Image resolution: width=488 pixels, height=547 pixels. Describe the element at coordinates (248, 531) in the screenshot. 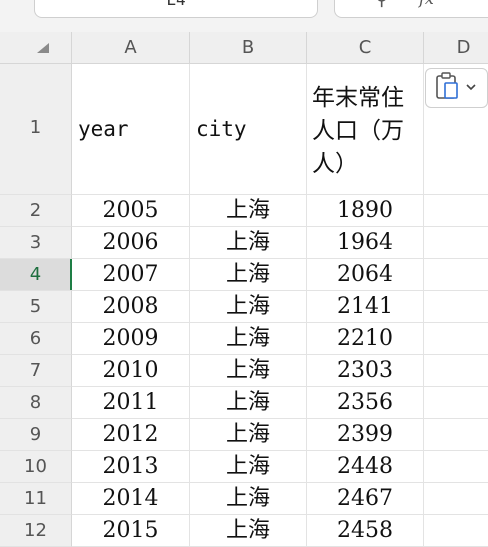

I see `cell-b12: 上海` at that location.